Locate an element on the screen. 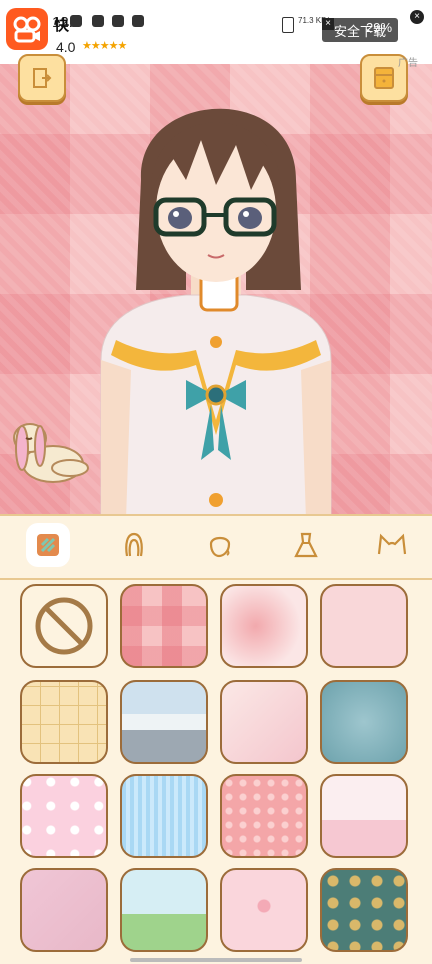 Image resolution: width=432 pixels, height=964 pixels. battery-level: 29% is located at coordinates (379, 27).